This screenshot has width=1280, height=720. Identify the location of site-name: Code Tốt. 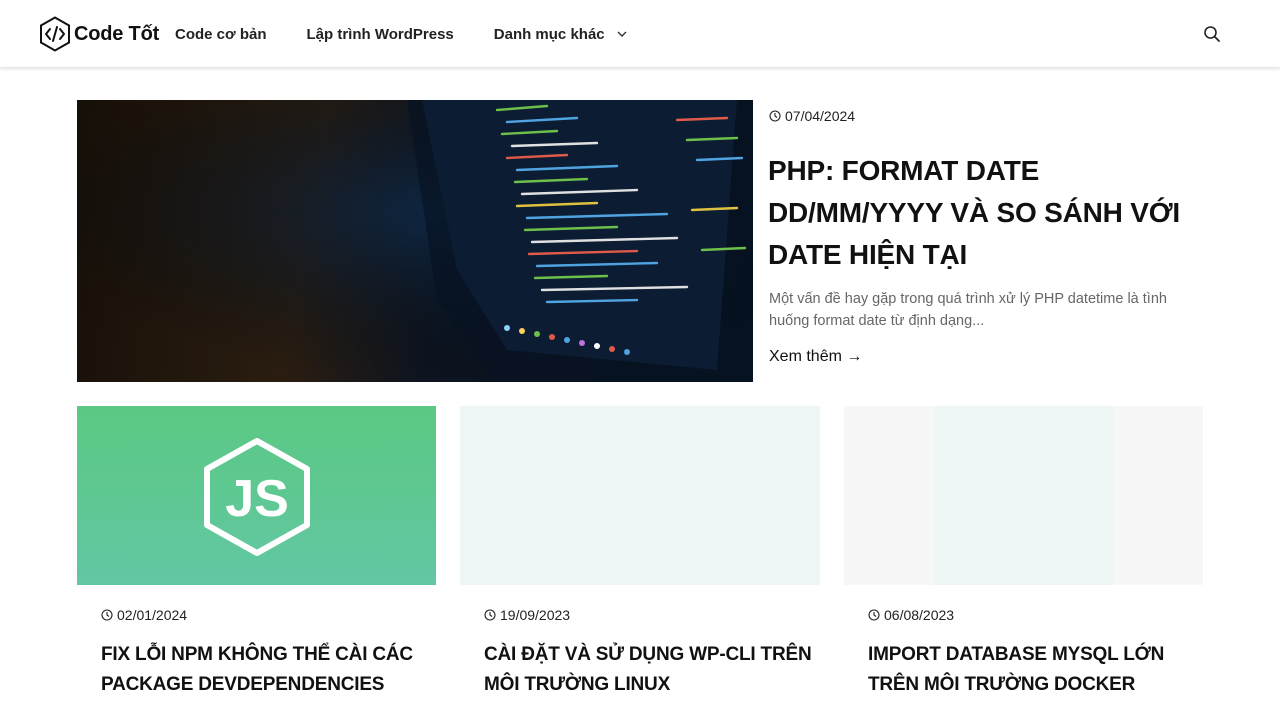
(117, 33).